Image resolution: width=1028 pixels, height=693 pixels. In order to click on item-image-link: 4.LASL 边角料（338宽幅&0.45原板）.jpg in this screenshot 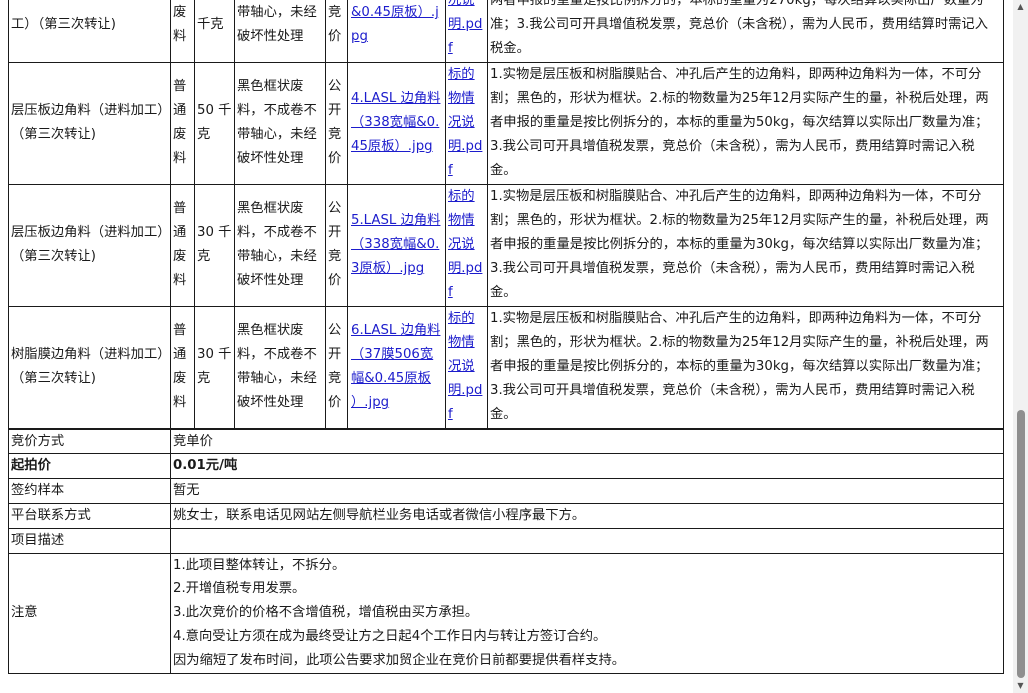, I will do `click(395, 122)`.